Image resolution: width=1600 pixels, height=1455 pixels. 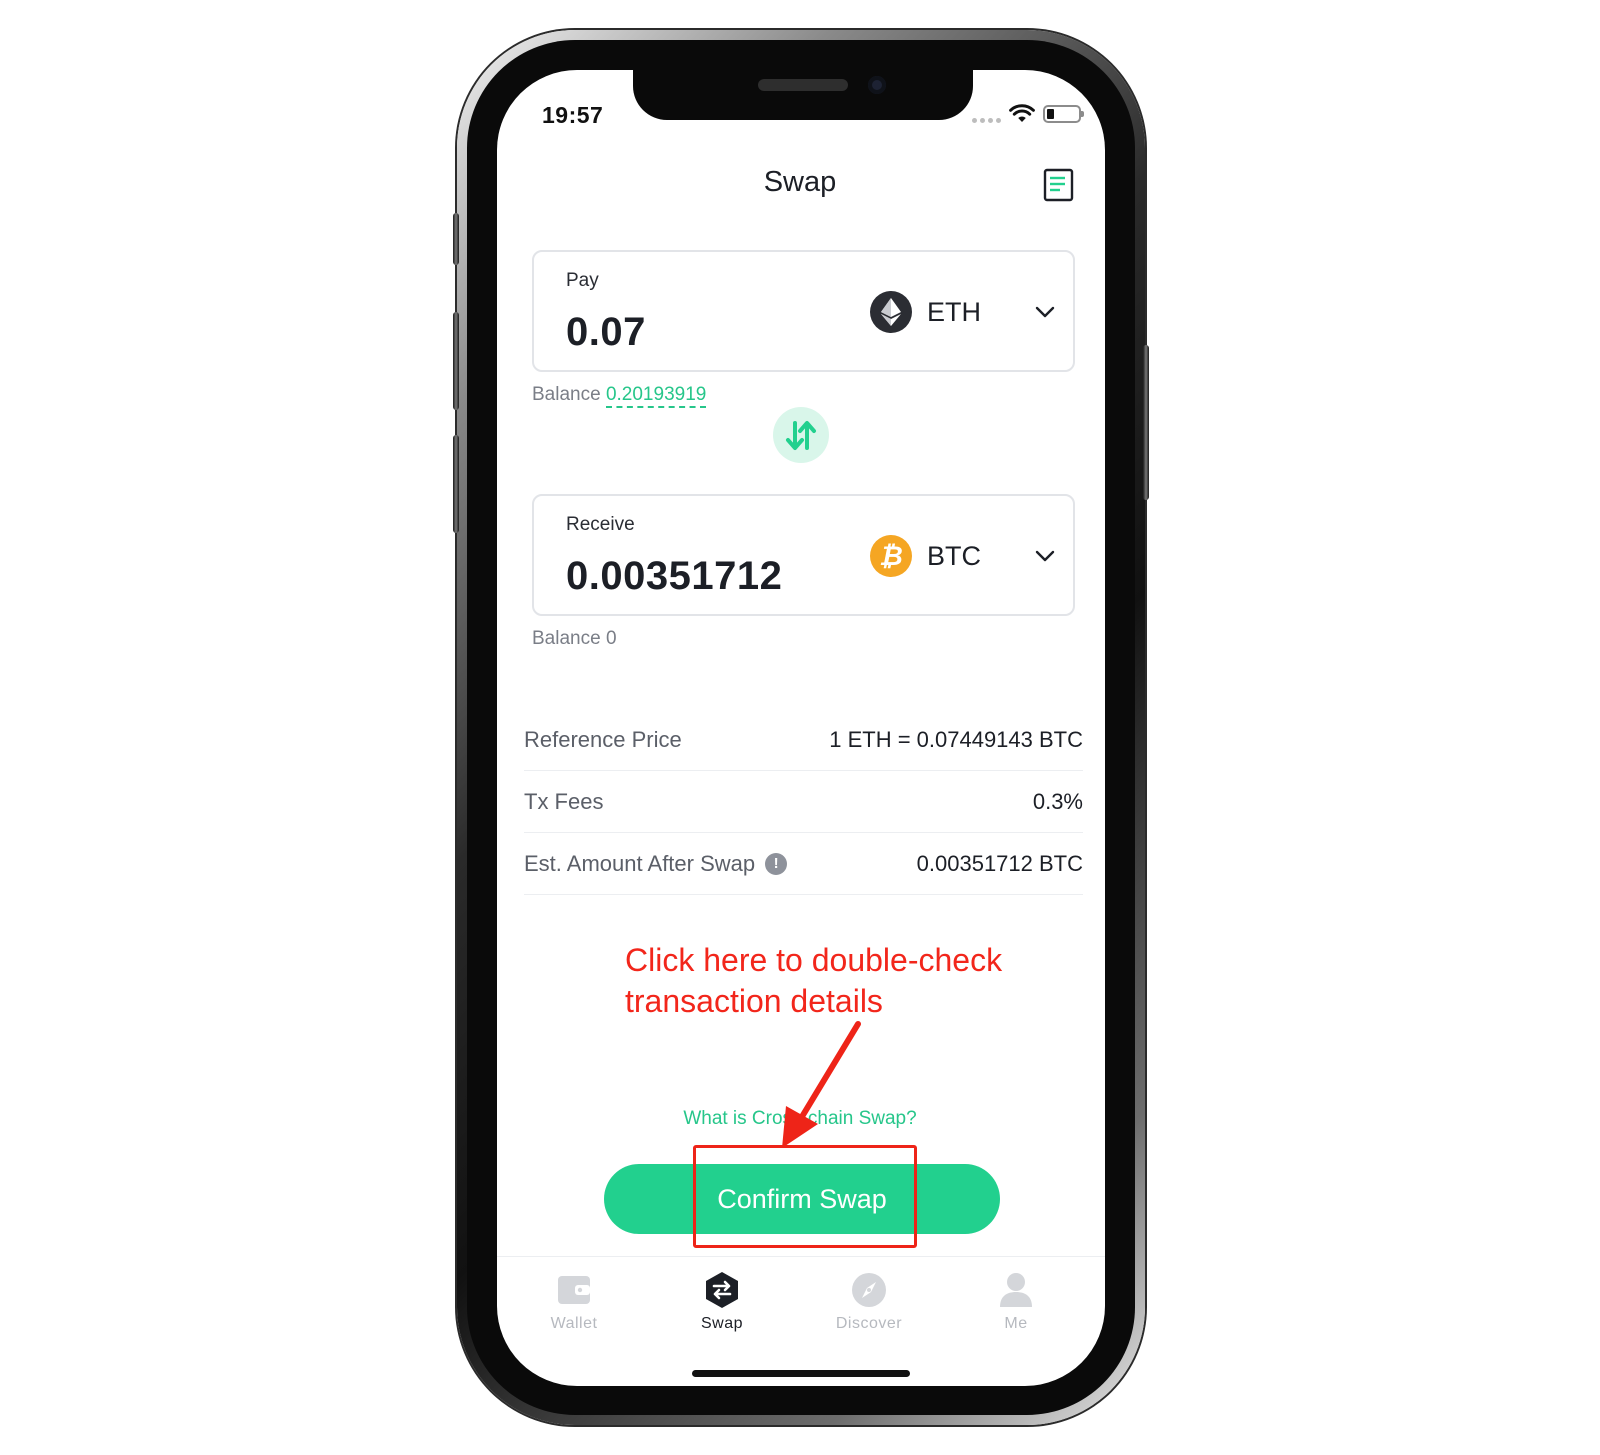 What do you see at coordinates (722, 1323) in the screenshot?
I see `tab-swap-label: Swap` at bounding box center [722, 1323].